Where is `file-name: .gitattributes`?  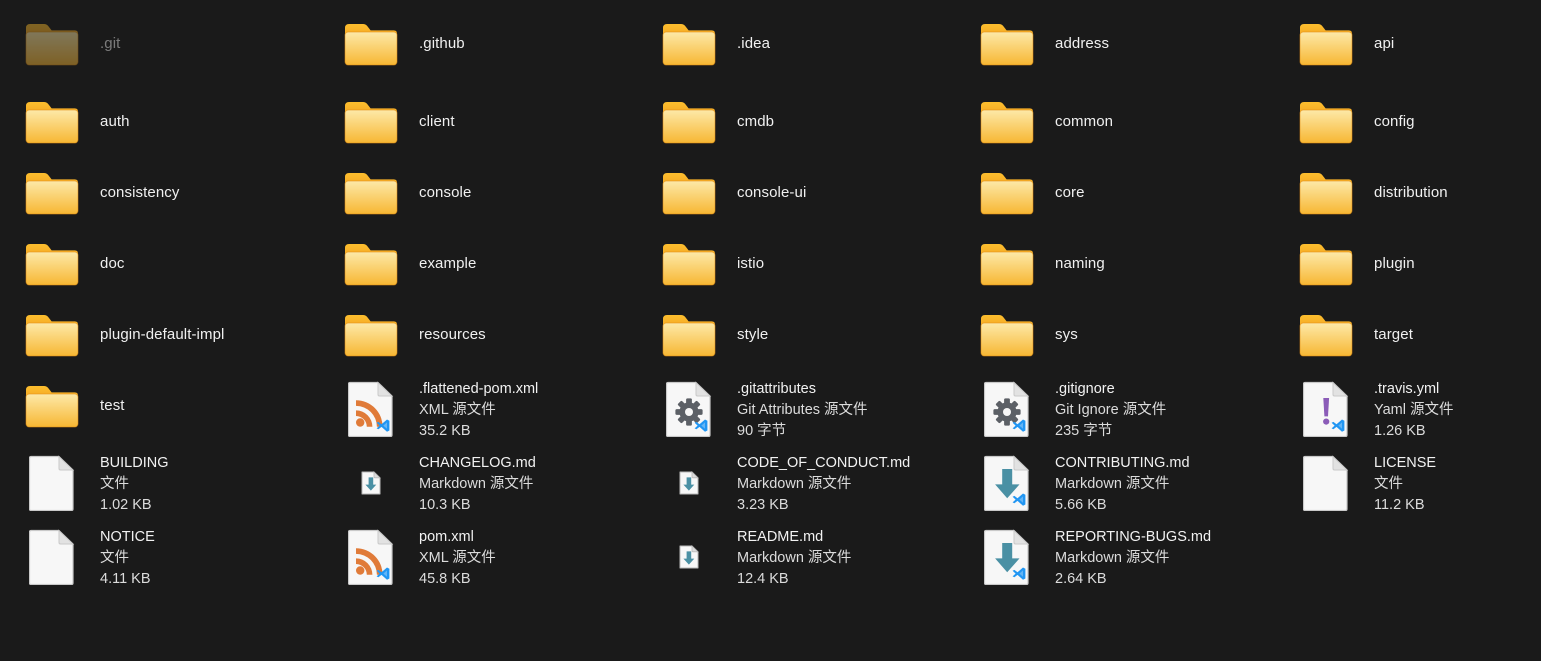 file-name: .gitattributes is located at coordinates (776, 389).